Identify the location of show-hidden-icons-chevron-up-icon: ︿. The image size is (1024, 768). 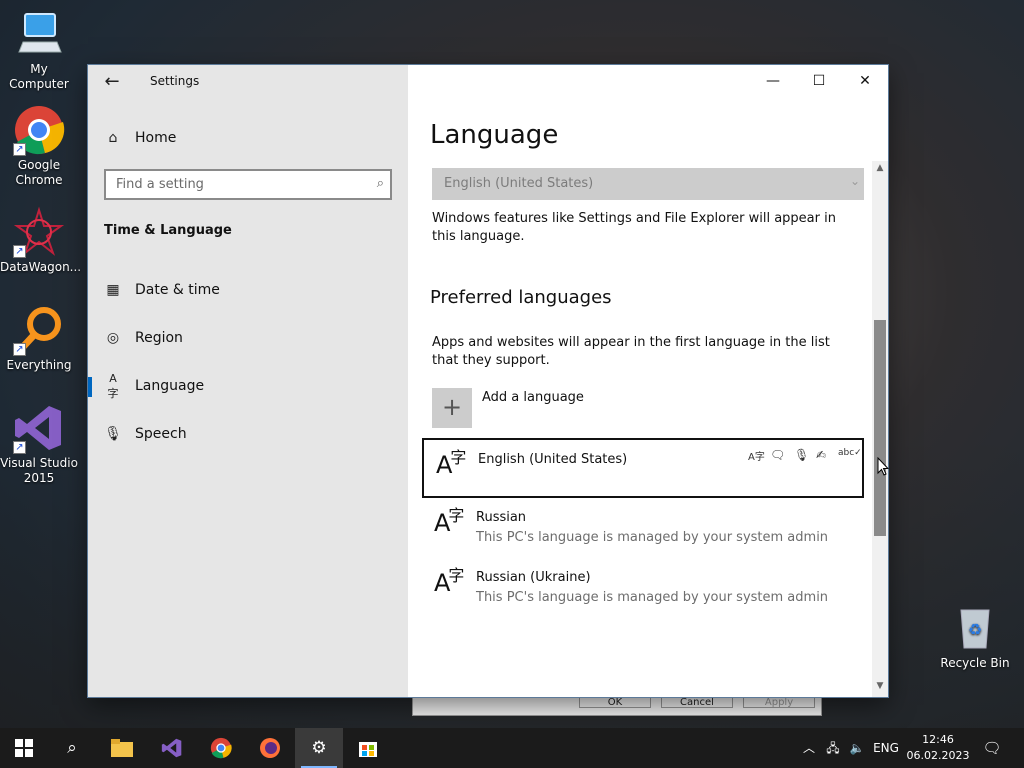
(809, 748).